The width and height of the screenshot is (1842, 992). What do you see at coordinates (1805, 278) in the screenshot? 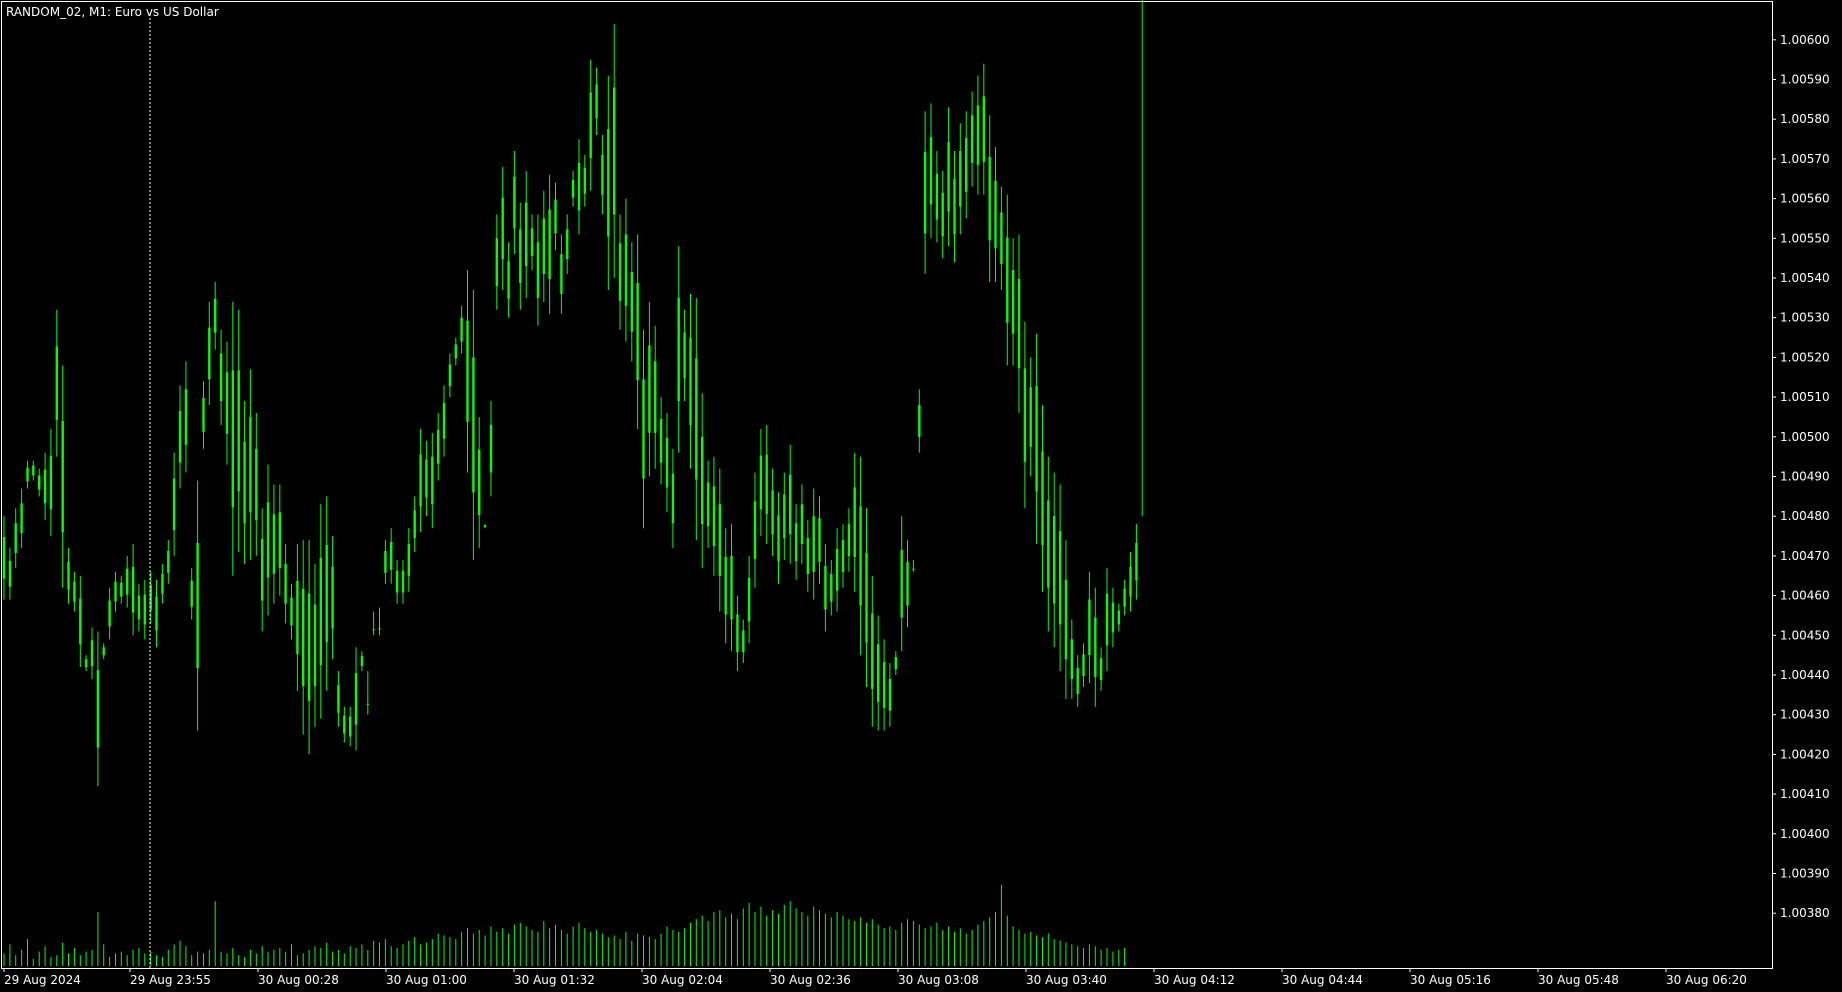
I see `price-axis-label: 1.00540` at bounding box center [1805, 278].